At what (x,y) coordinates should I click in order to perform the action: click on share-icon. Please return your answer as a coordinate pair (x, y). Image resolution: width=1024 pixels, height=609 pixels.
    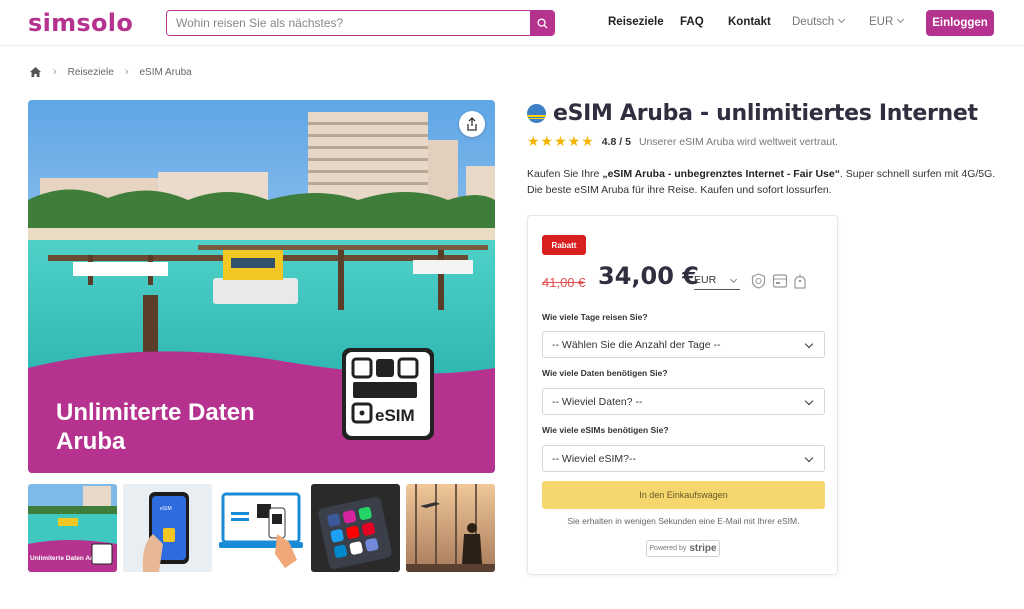
    Looking at the image, I should click on (472, 124).